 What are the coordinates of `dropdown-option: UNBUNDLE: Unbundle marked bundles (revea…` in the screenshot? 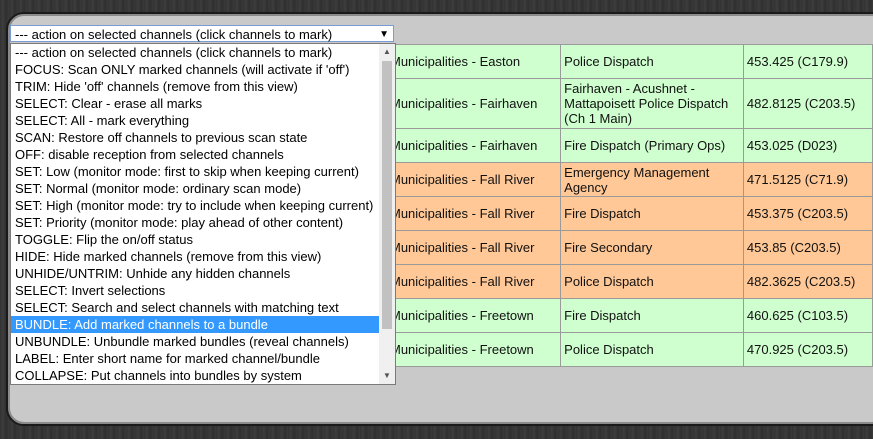 It's located at (195, 341).